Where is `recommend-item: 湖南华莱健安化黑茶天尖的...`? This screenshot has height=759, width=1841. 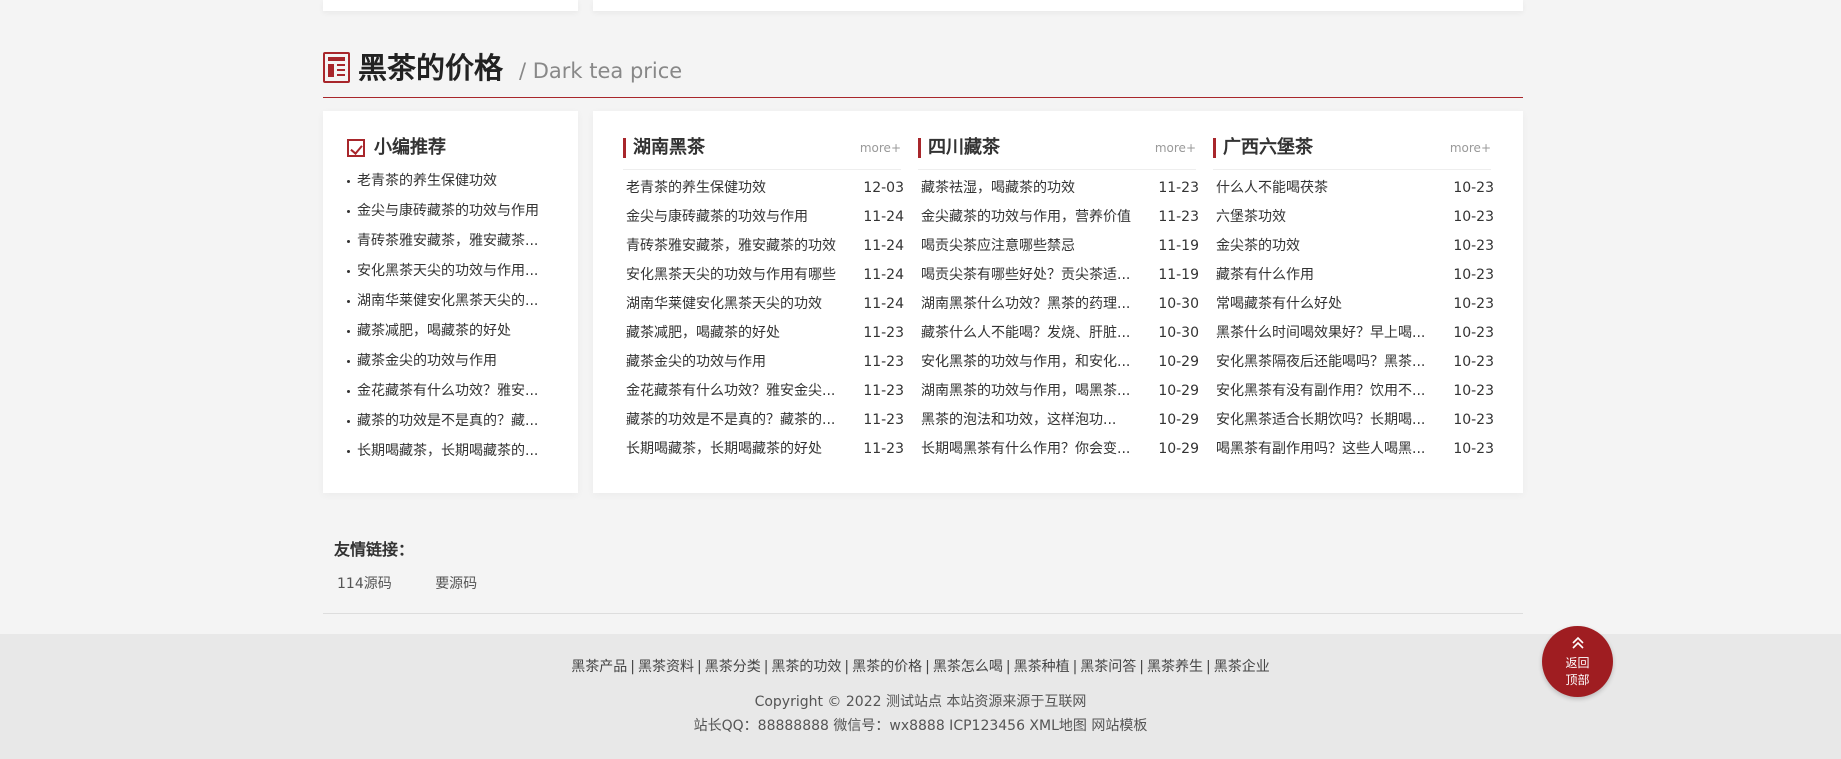
recommend-item: 湖南华莱健安化黑茶天尖的... is located at coordinates (451, 307).